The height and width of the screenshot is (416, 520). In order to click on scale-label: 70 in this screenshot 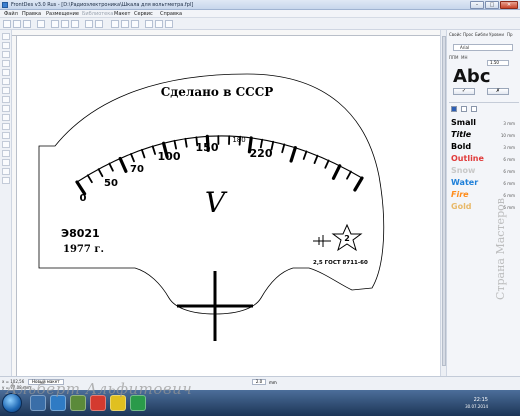, I will do `click(137, 169)`.